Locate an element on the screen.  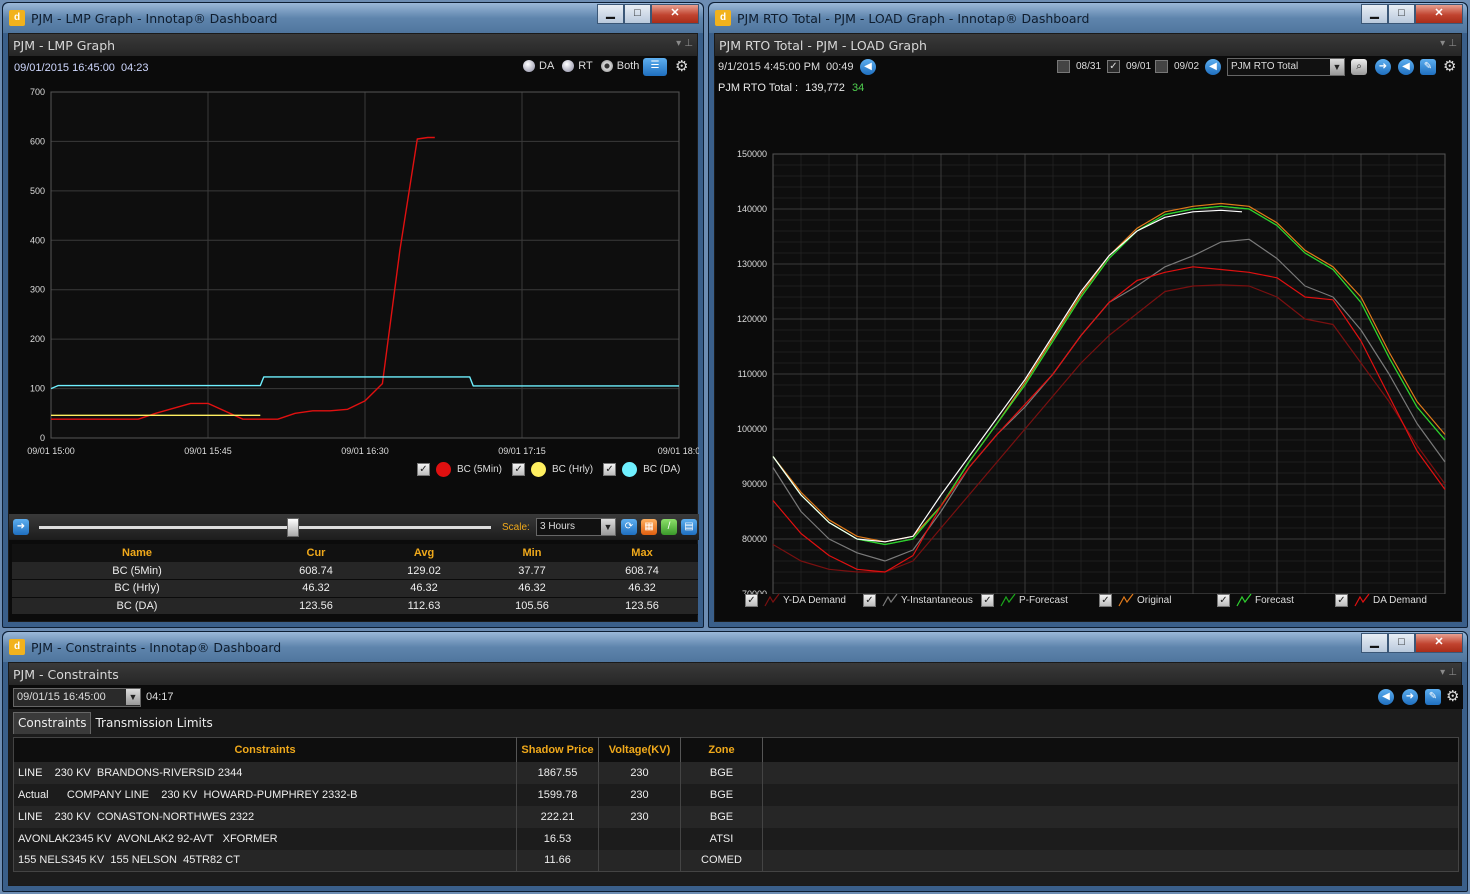
load-summary: PJM RTO Total : 139,772 34 is located at coordinates (791, 88).